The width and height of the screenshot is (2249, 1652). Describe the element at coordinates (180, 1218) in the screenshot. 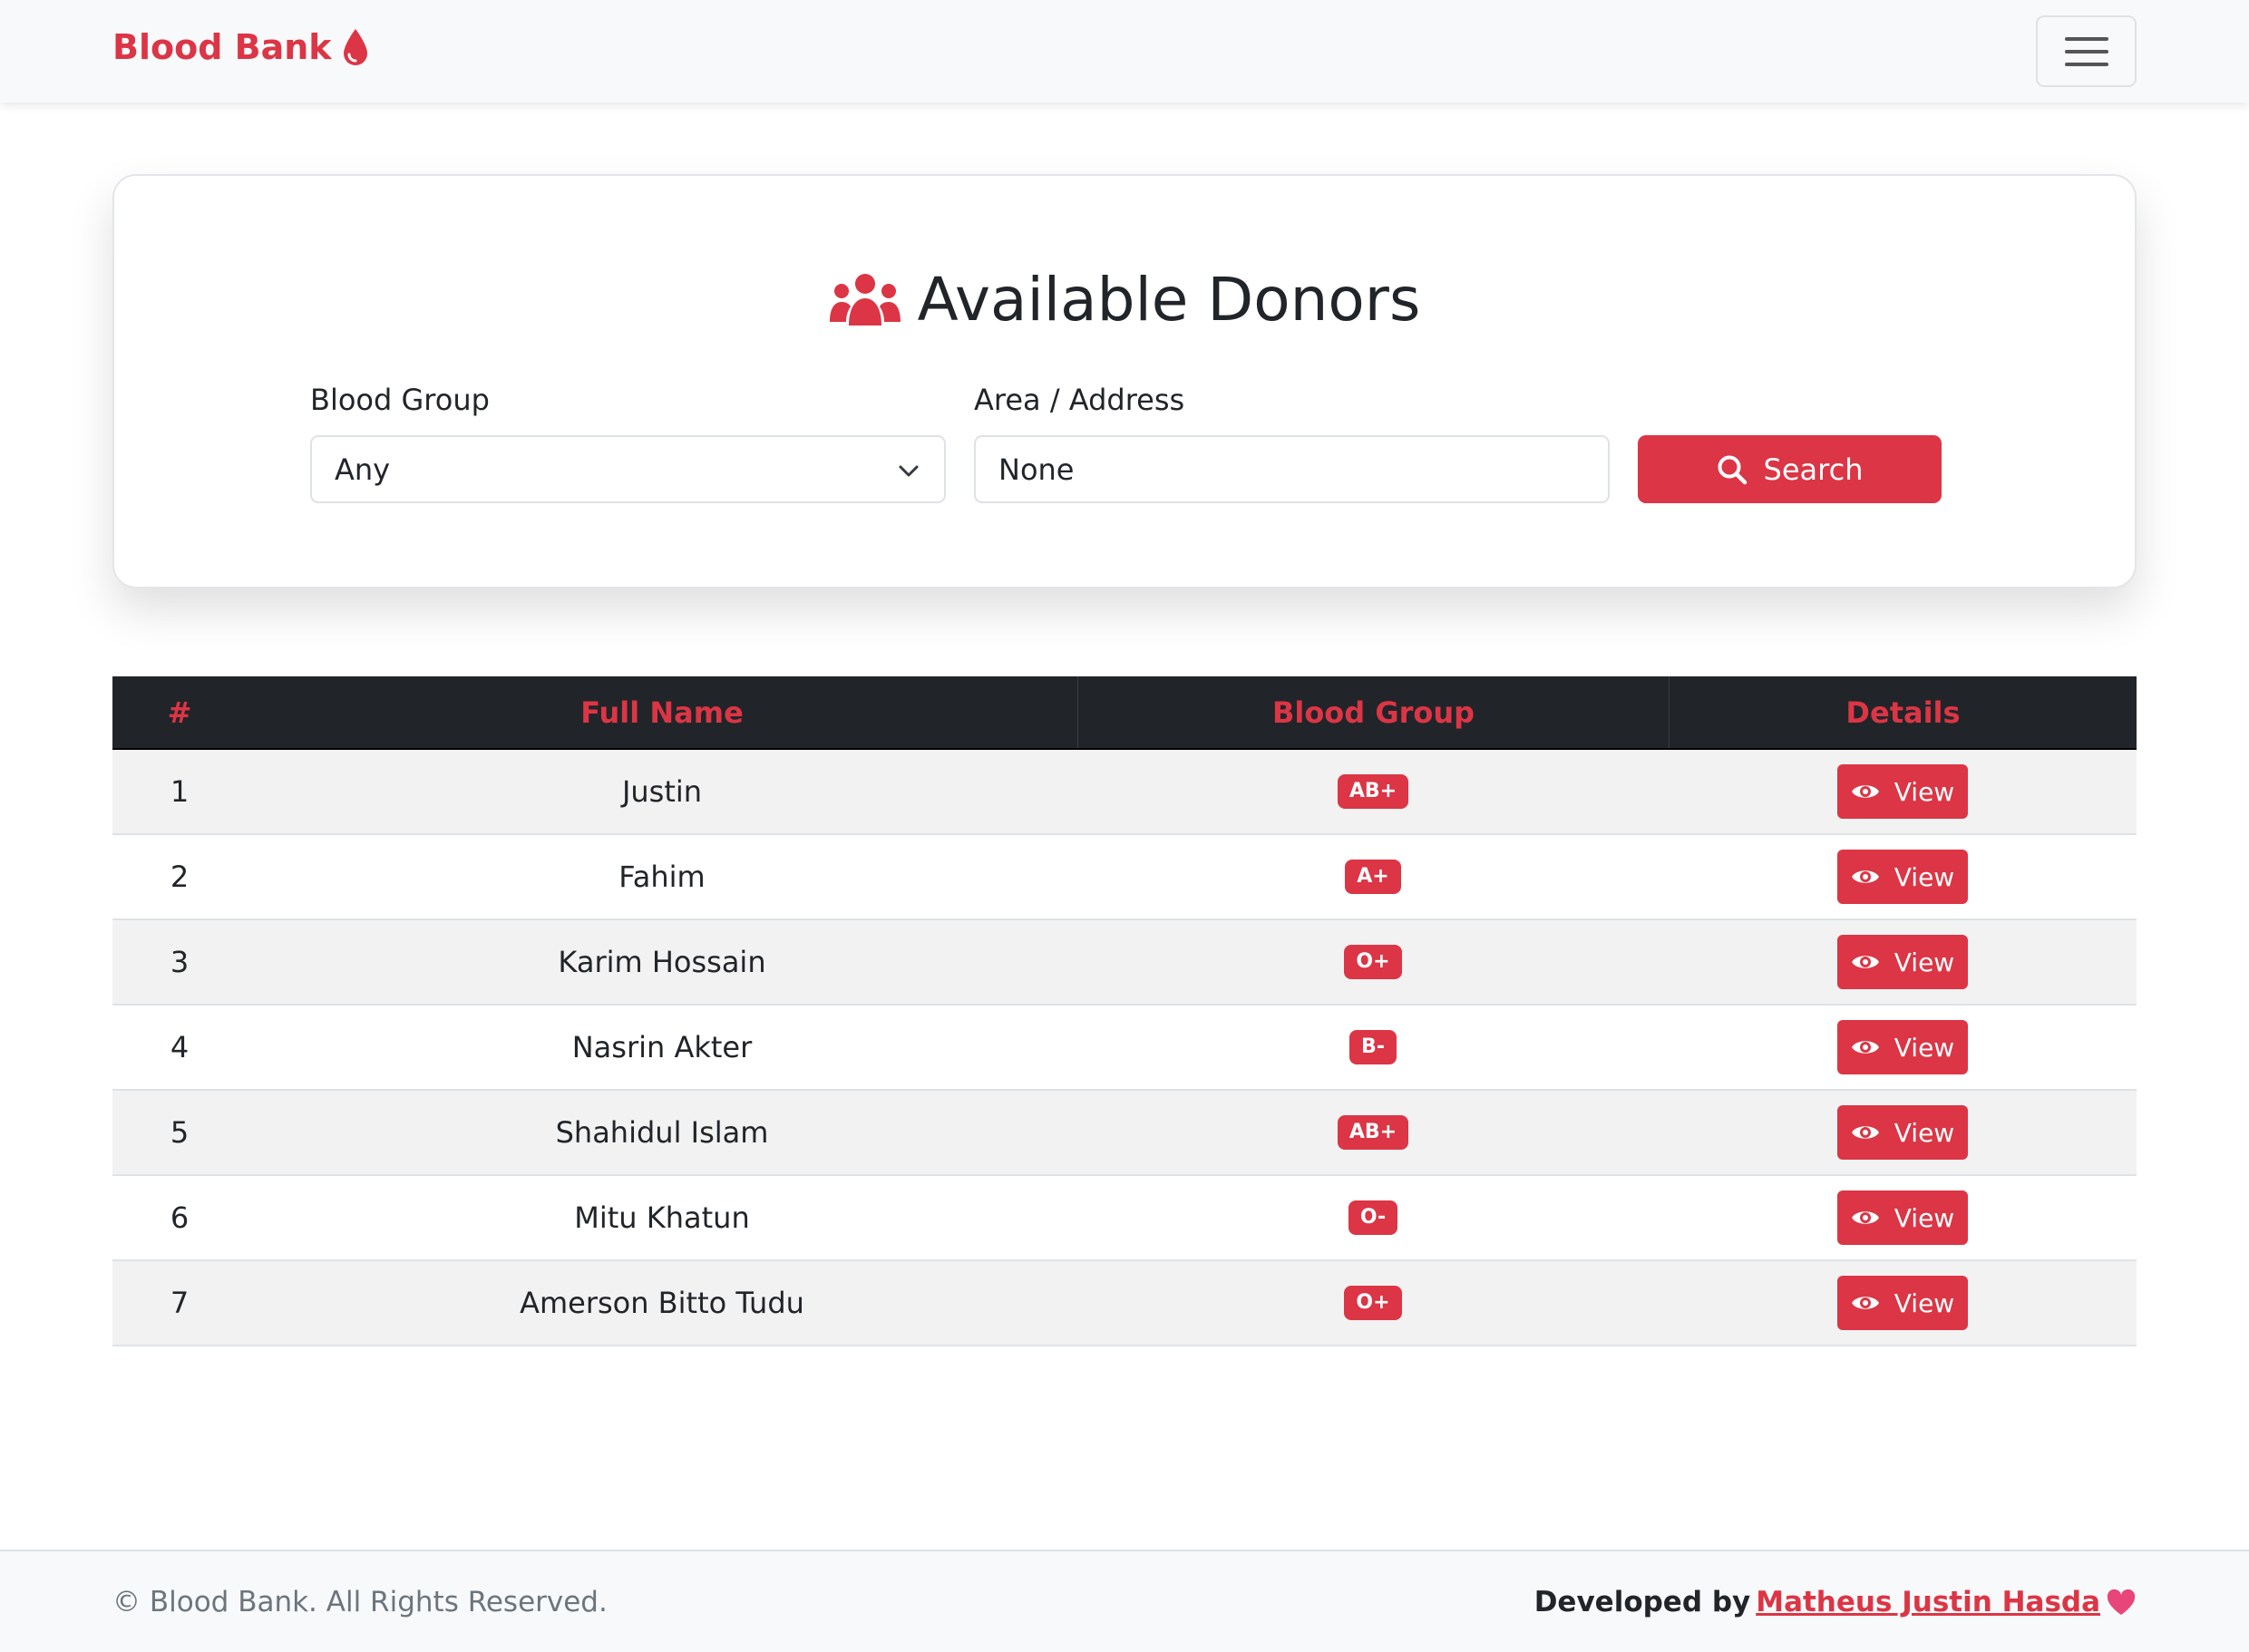

I see `row-number: 6` at that location.